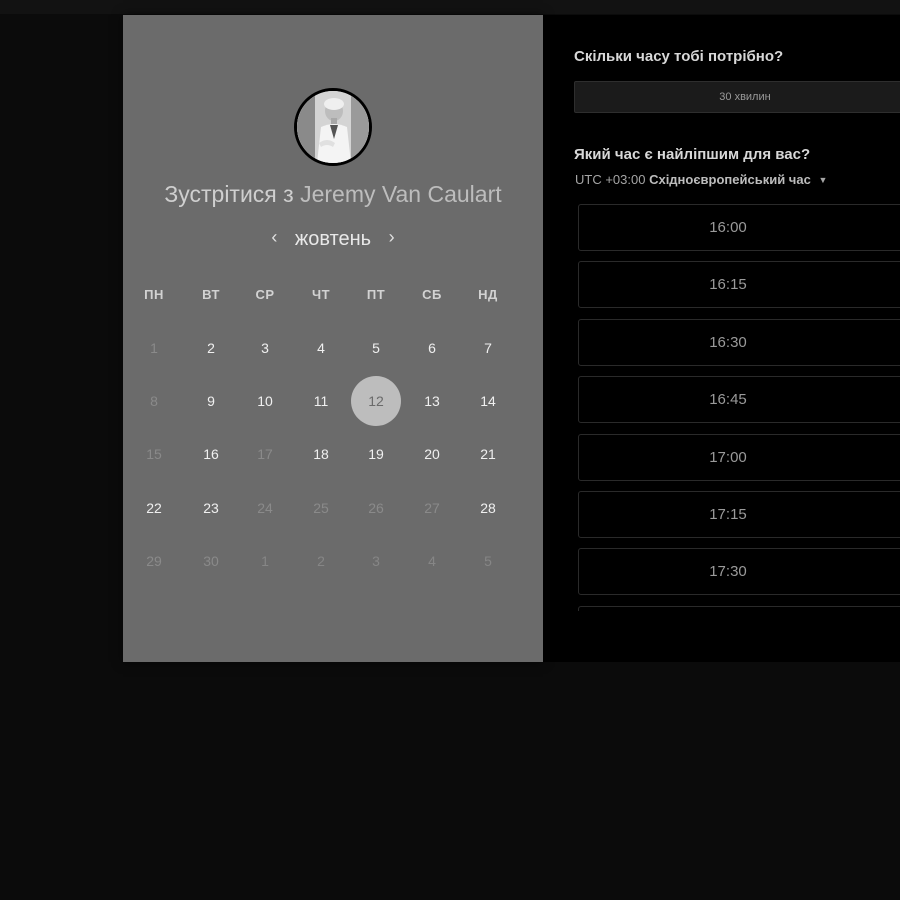  I want to click on timezone-selector: UTC +03:00 Східноєвропейський час ▼, so click(701, 179).